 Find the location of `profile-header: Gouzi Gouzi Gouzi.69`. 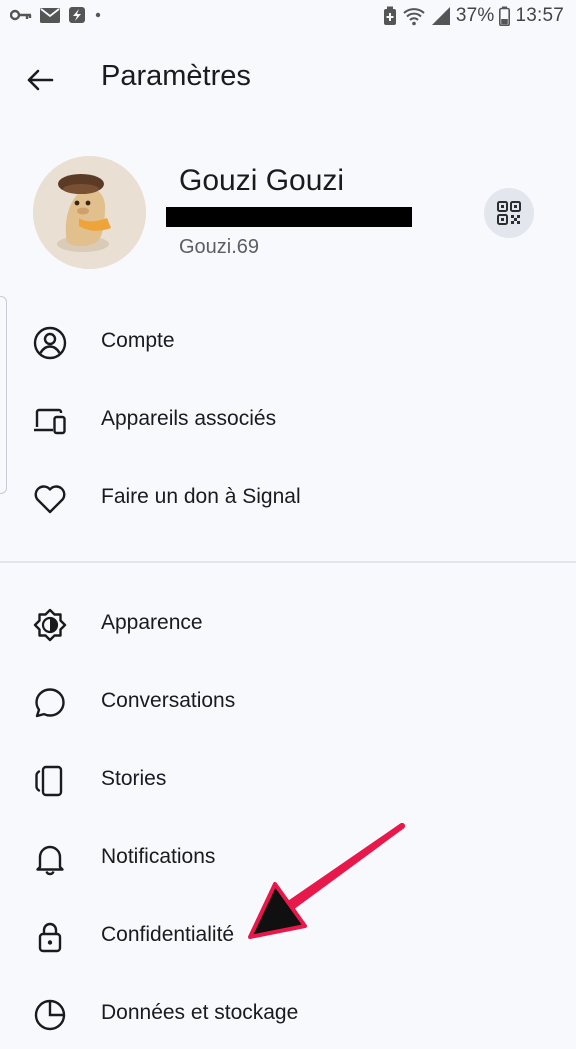

profile-header: Gouzi Gouzi Gouzi.69 is located at coordinates (288, 215).